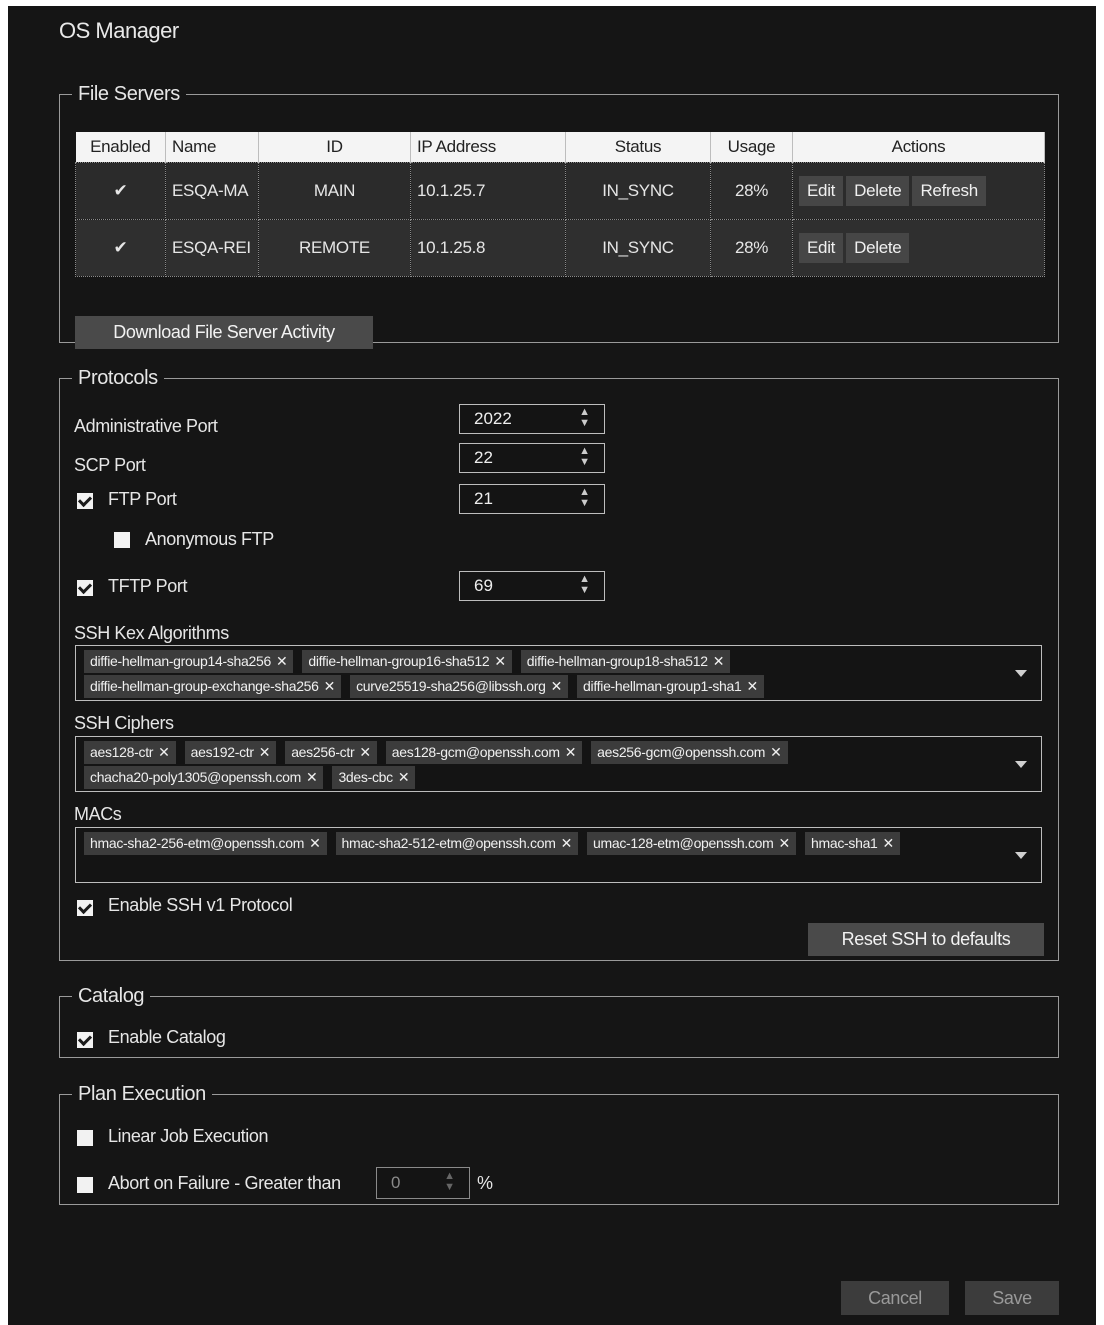 The width and height of the screenshot is (1104, 1325). Describe the element at coordinates (488, 248) in the screenshot. I see `server-ip: 10.1.25.8` at that location.